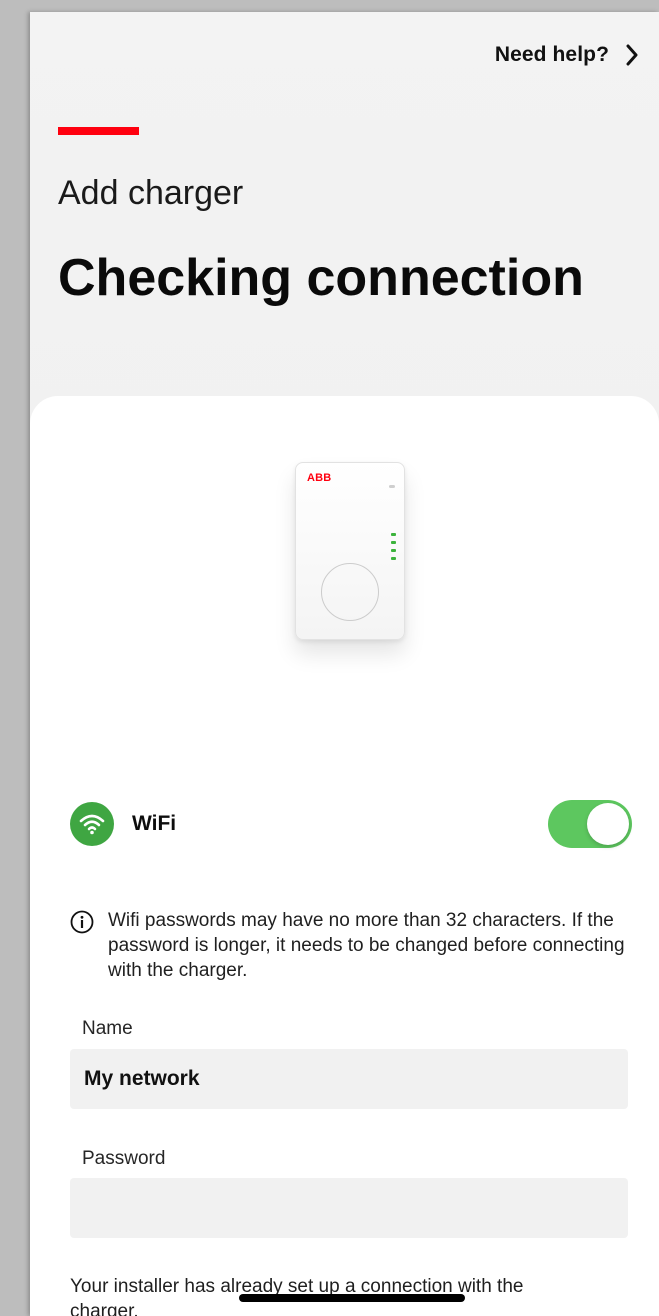  What do you see at coordinates (350, 592) in the screenshot?
I see `charger-ring` at bounding box center [350, 592].